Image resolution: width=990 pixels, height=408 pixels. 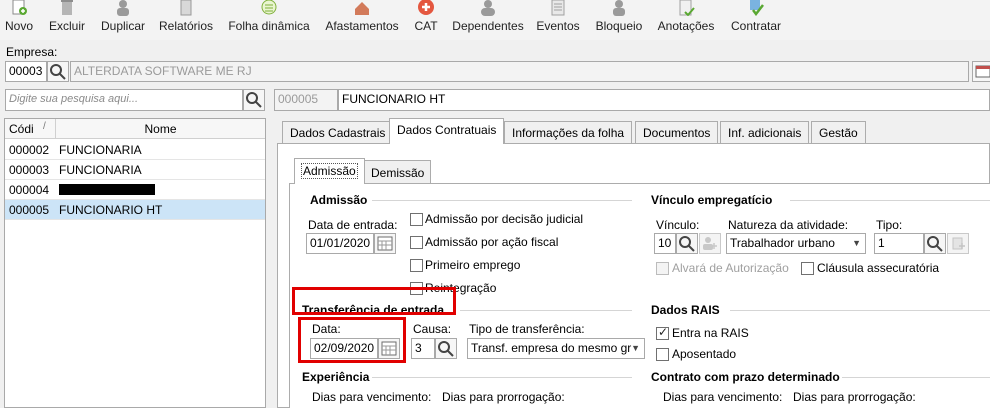 What do you see at coordinates (558, 8) in the screenshot?
I see `events-icon` at bounding box center [558, 8].